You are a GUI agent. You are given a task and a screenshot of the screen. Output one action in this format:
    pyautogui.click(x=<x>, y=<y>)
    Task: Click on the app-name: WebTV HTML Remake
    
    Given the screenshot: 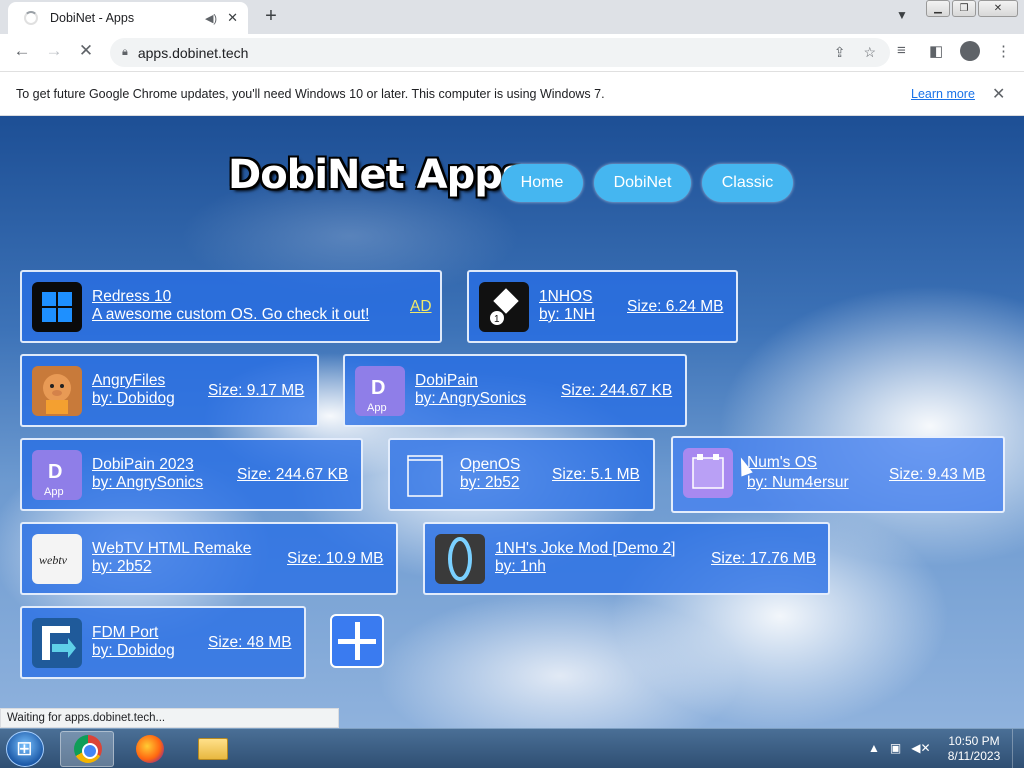 What is the action you would take?
    pyautogui.click(x=172, y=548)
    